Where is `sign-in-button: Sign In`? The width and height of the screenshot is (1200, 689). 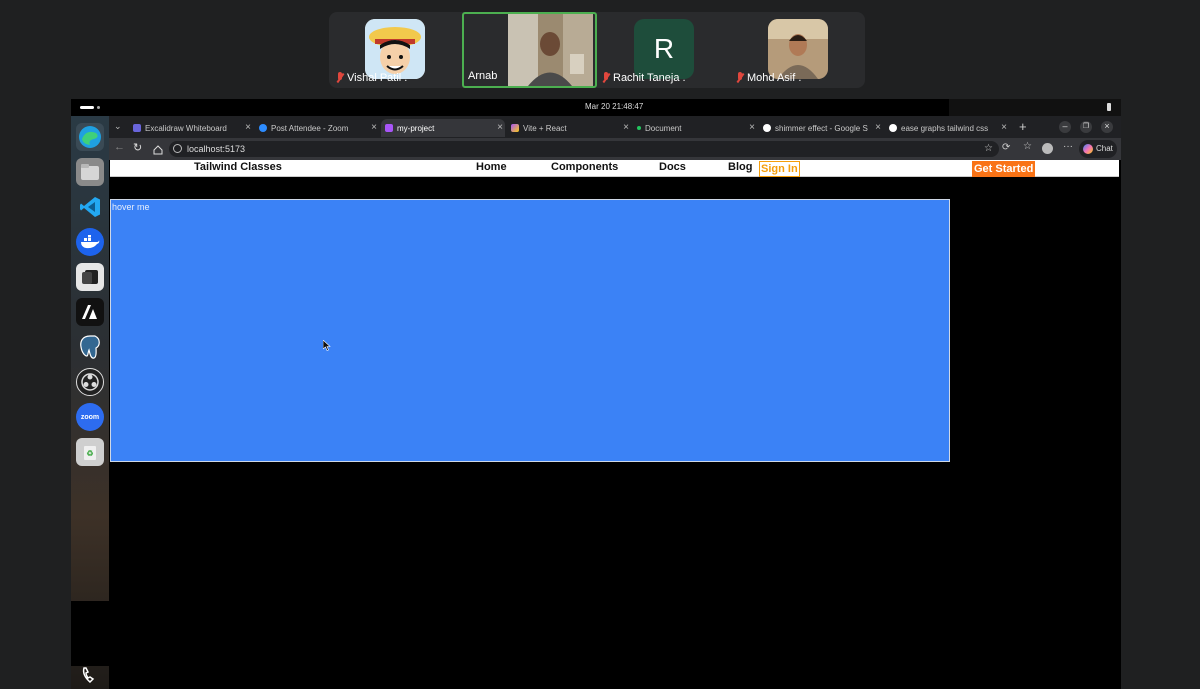
sign-in-button: Sign In is located at coordinates (779, 169).